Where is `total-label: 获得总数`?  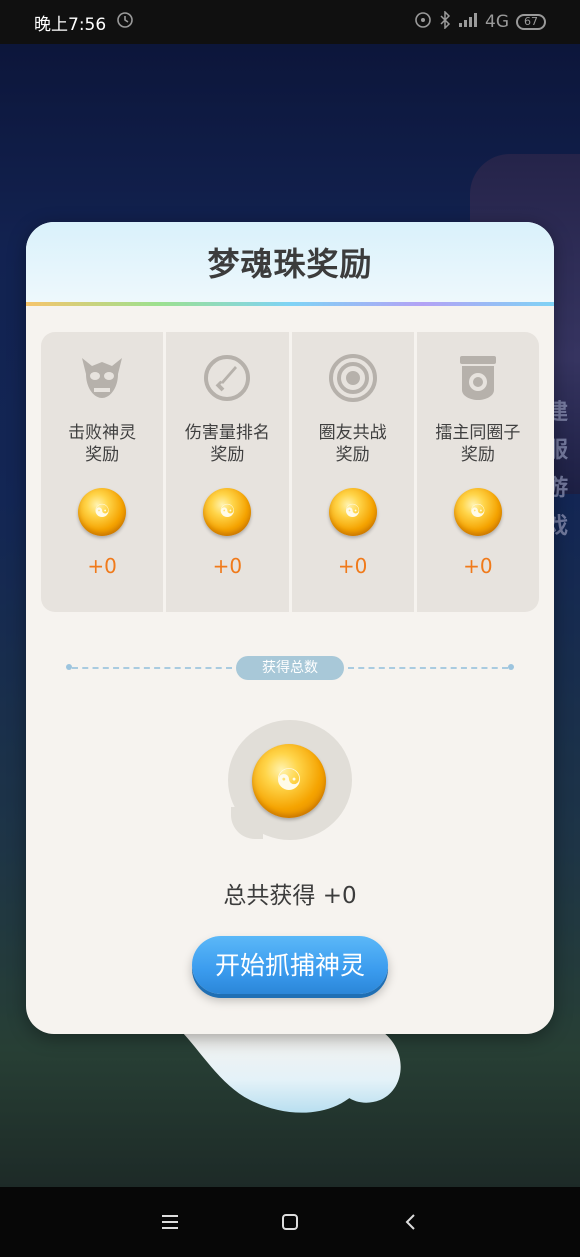 total-label: 获得总数 is located at coordinates (290, 668).